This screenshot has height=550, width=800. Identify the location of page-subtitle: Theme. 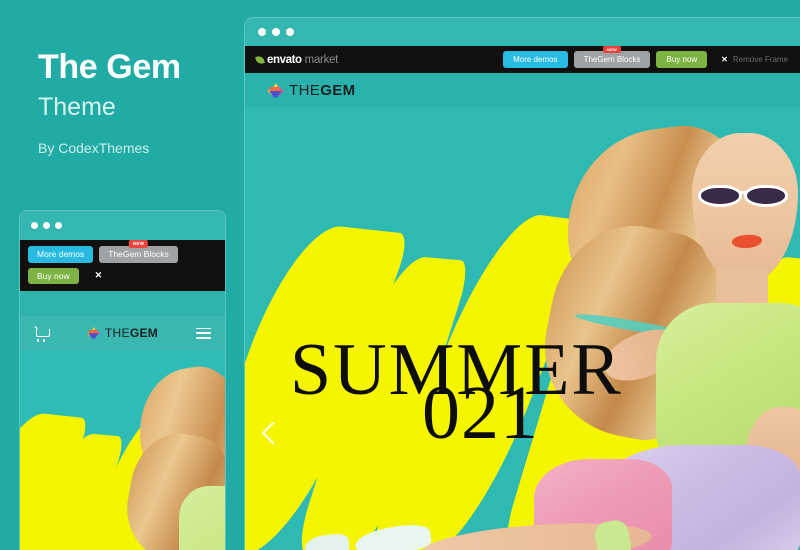
(77, 106).